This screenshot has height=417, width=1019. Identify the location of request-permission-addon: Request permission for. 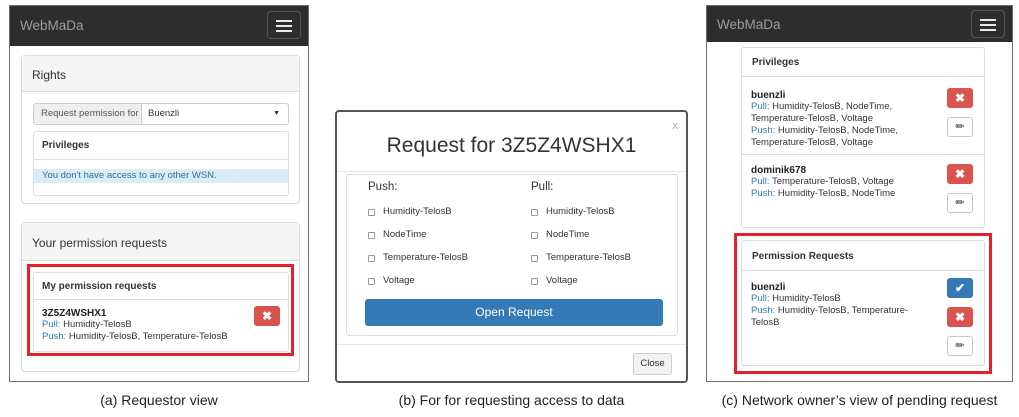
(88, 114).